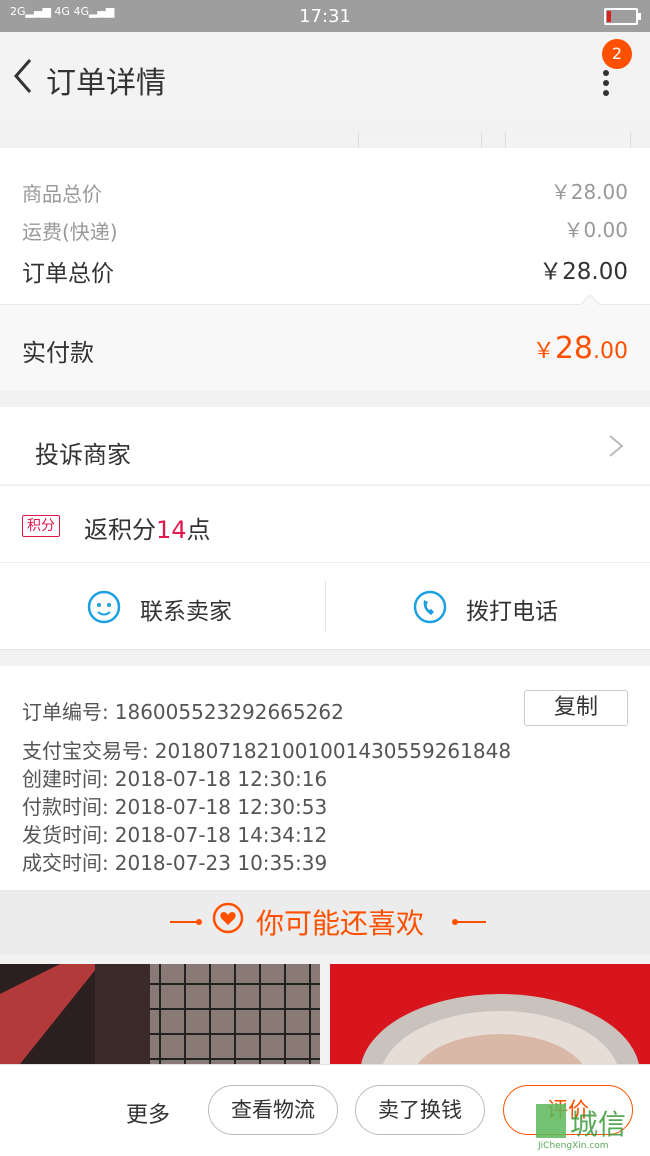 The image size is (650, 1156). Describe the element at coordinates (23, 76) in the screenshot. I see `chevron-left-icon` at that location.